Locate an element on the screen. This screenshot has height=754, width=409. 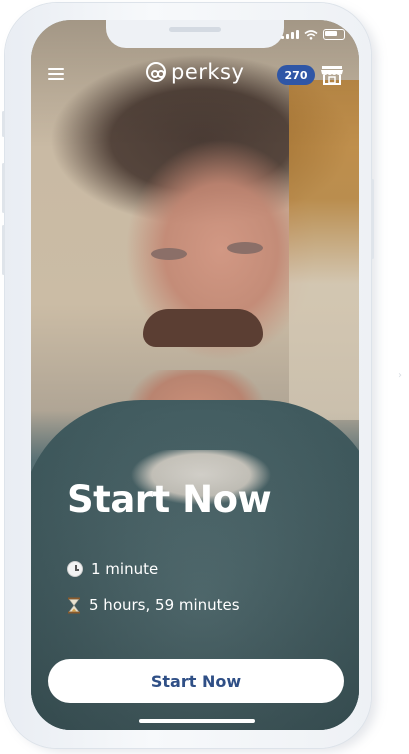
mute-switch is located at coordinates (3, 124).